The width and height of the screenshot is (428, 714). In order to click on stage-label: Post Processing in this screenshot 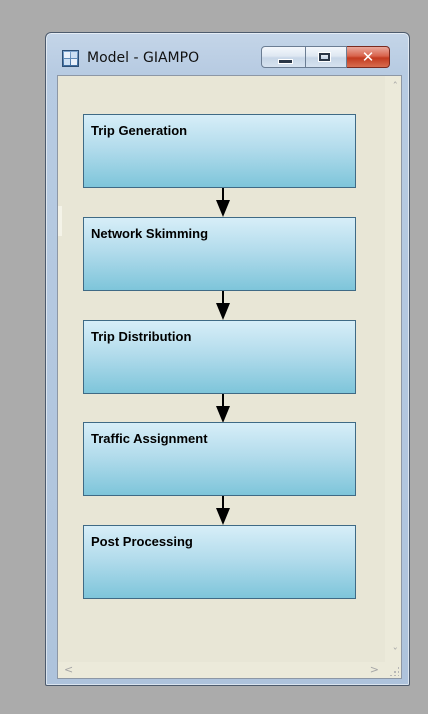, I will do `click(142, 541)`.